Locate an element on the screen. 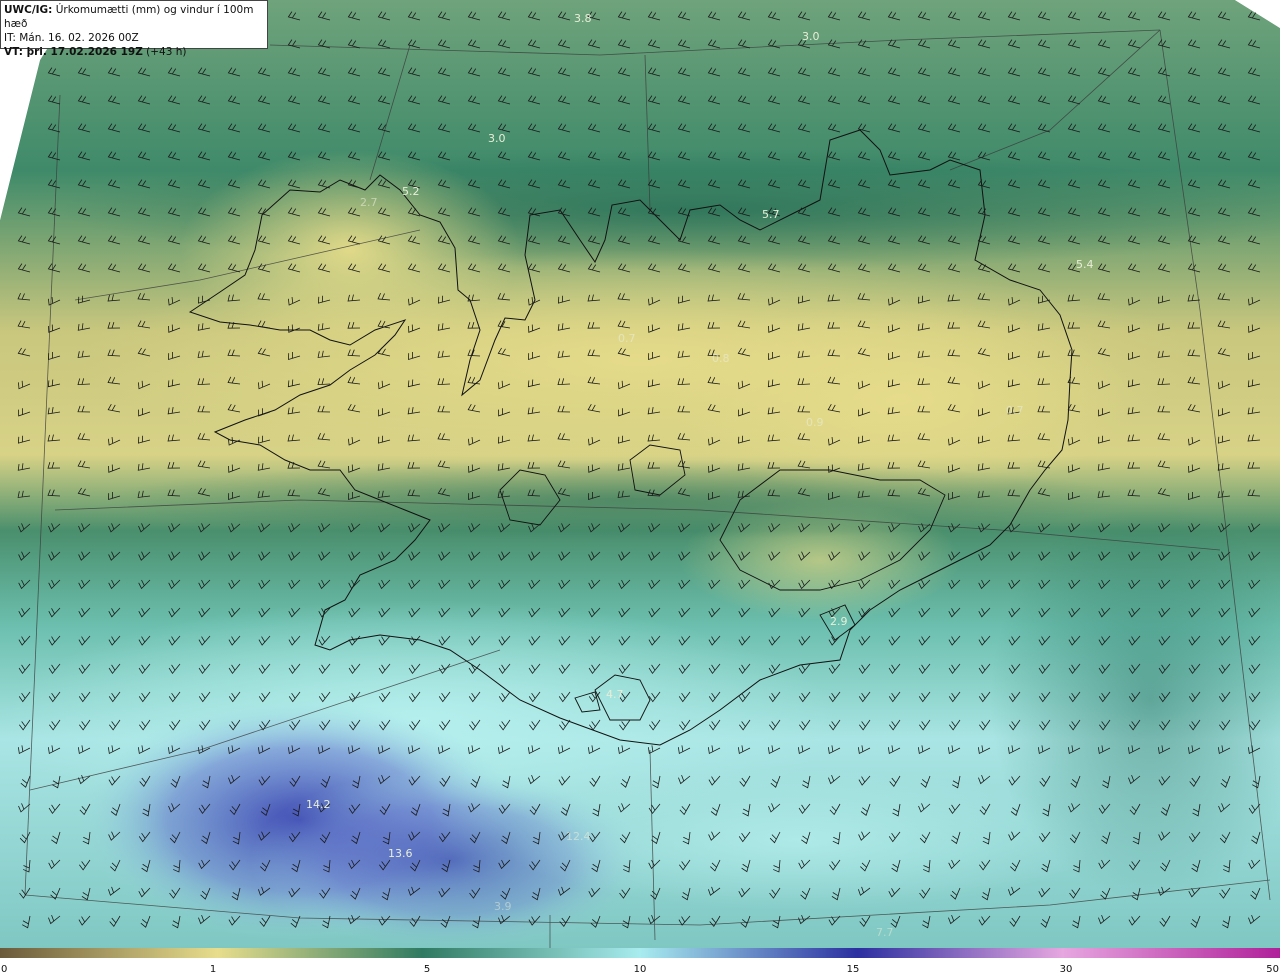 Image resolution: width=1280 pixels, height=978 pixels. colorbar: 0 1 5 10 15 30 50 is located at coordinates (640, 963).